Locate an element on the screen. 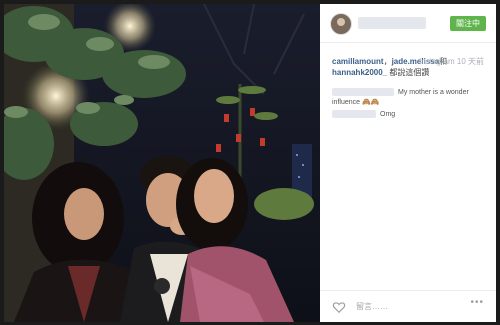  comment-text: Omg is located at coordinates (388, 114).